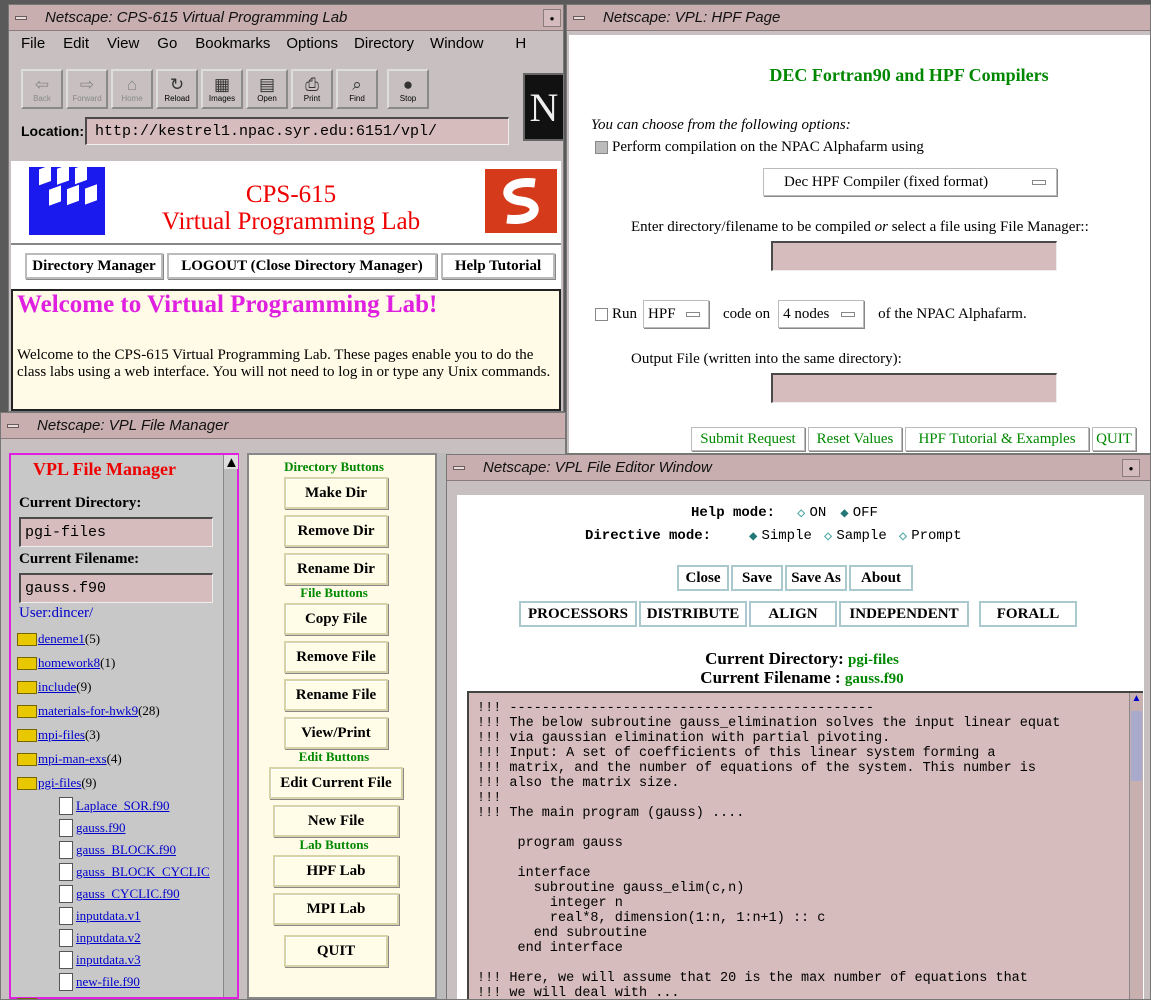 This screenshot has height=1000, width=1151. What do you see at coordinates (1136, 846) in the screenshot?
I see `code-scrollbar: ▲` at bounding box center [1136, 846].